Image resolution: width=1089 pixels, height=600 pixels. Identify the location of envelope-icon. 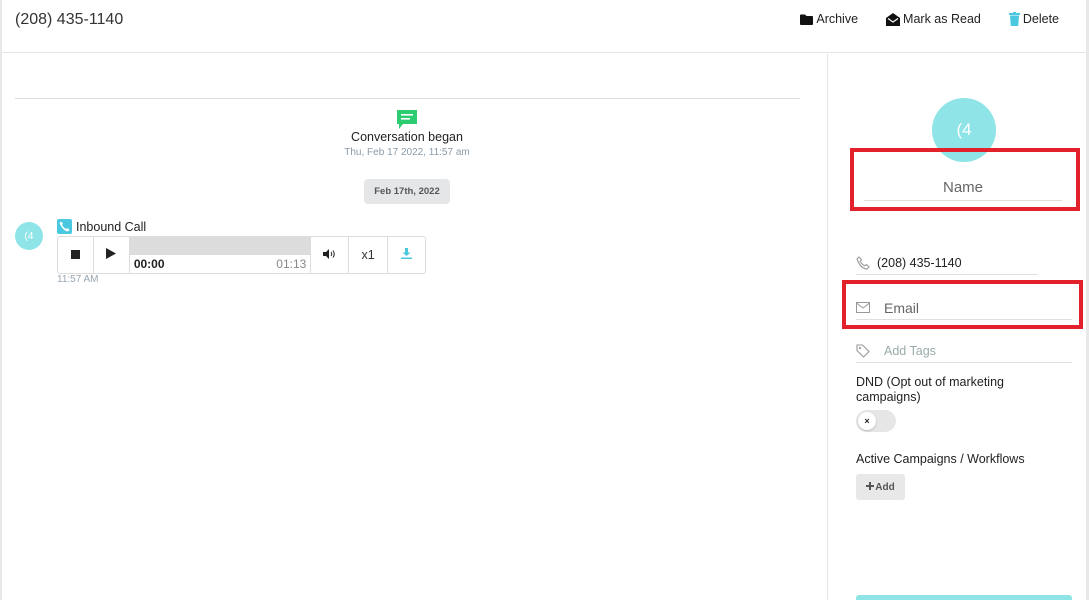
(870, 307).